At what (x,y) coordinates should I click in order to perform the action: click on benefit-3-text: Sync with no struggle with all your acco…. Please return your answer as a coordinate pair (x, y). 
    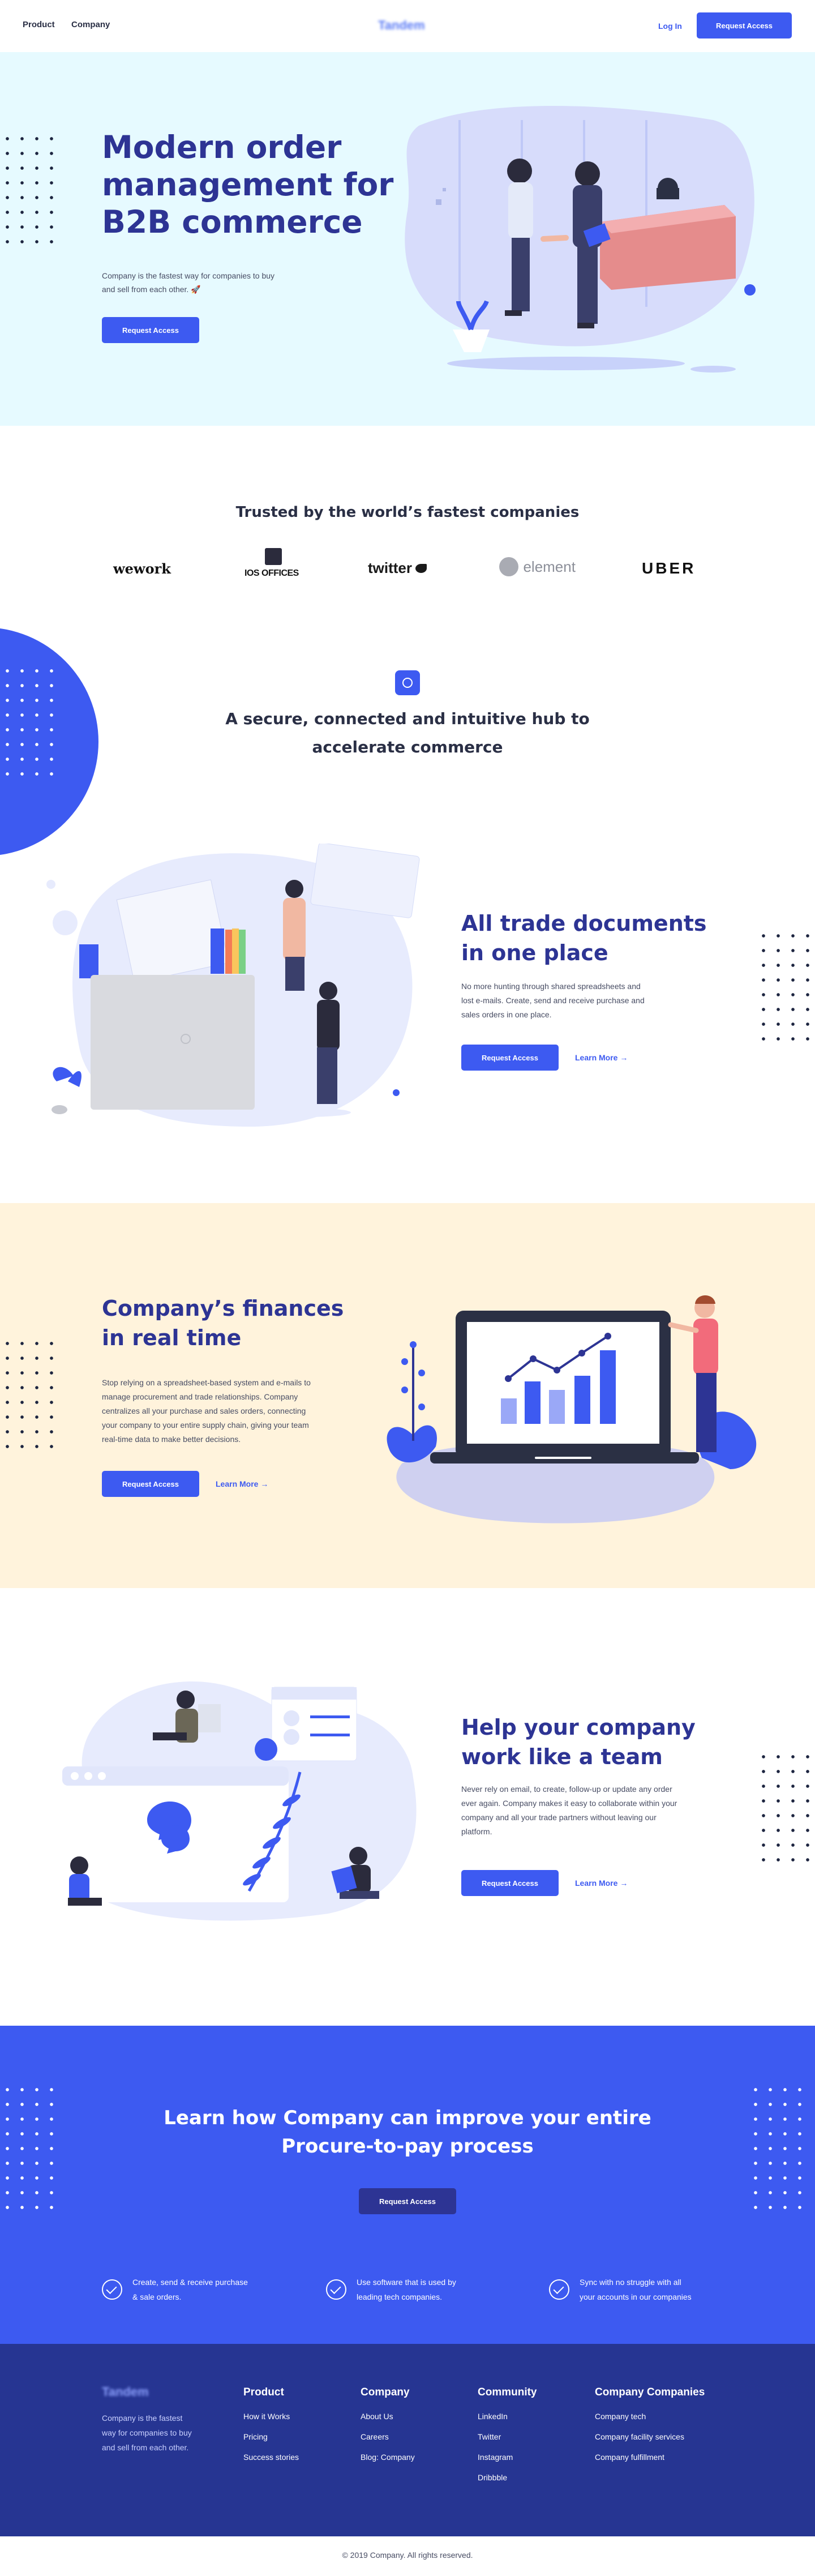
    Looking at the image, I should click on (636, 2289).